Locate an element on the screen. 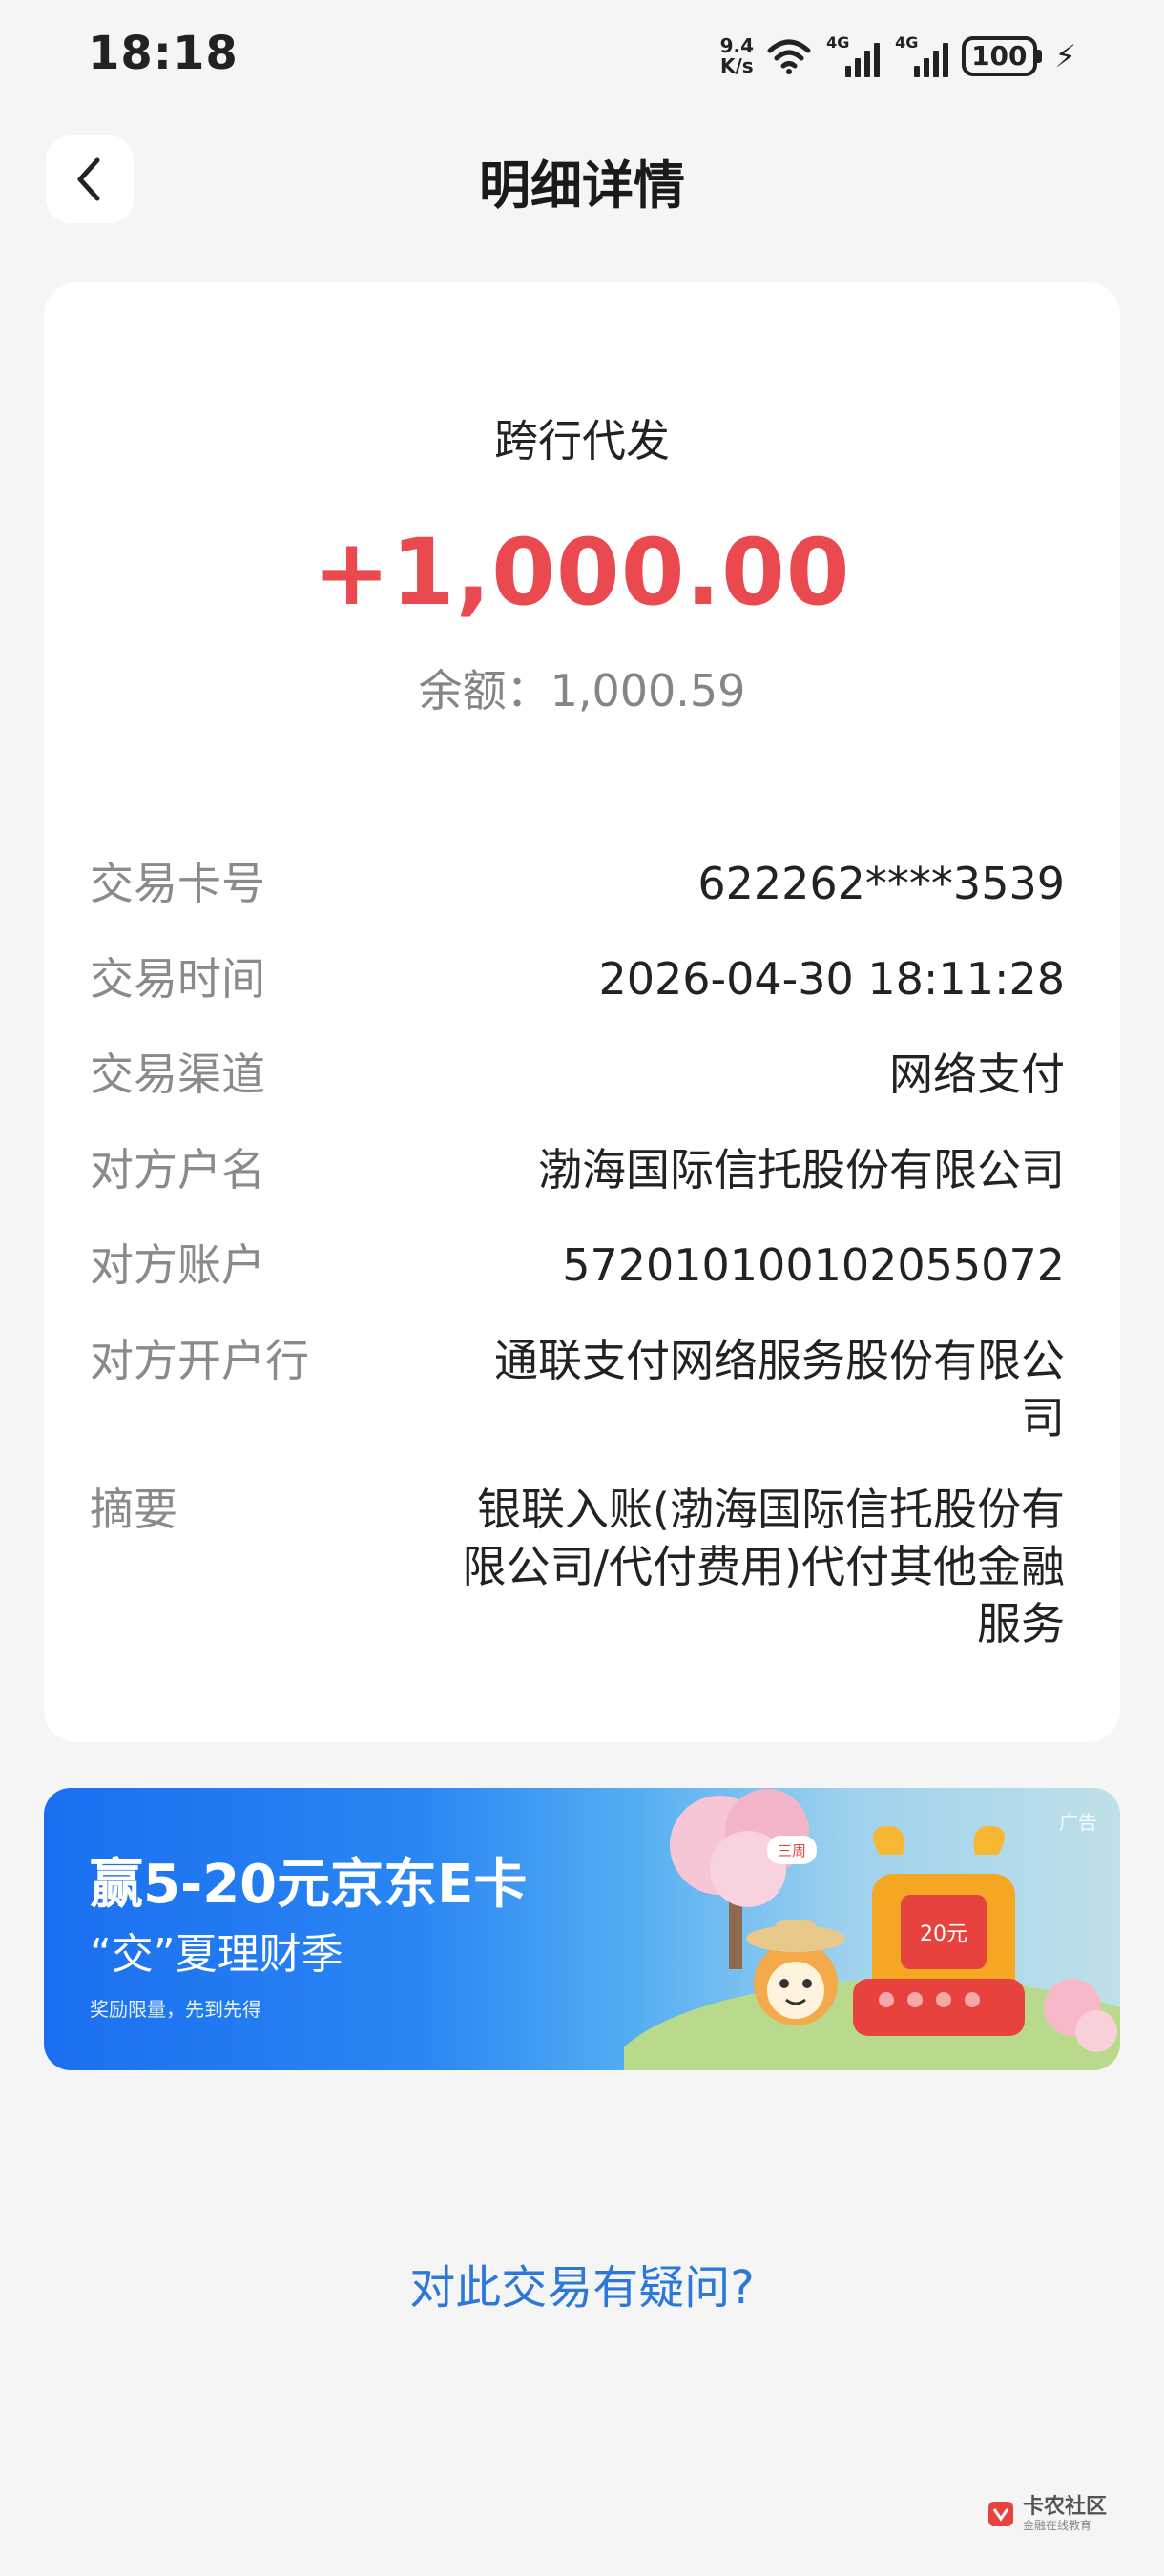 The height and width of the screenshot is (2576, 1164). detail-row-channel: 交易渠道 网络支付 is located at coordinates (577, 1074).